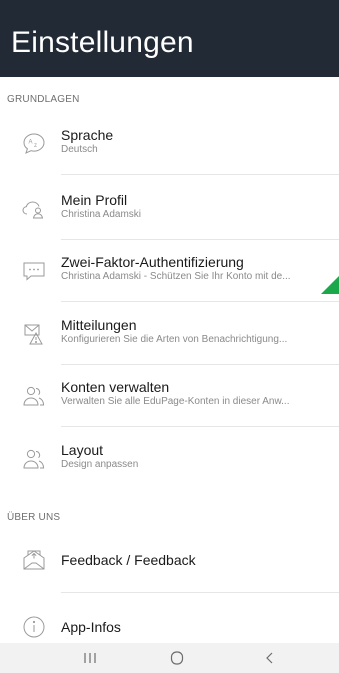  What do you see at coordinates (330, 285) in the screenshot?
I see `fab-corner-indicator` at bounding box center [330, 285].